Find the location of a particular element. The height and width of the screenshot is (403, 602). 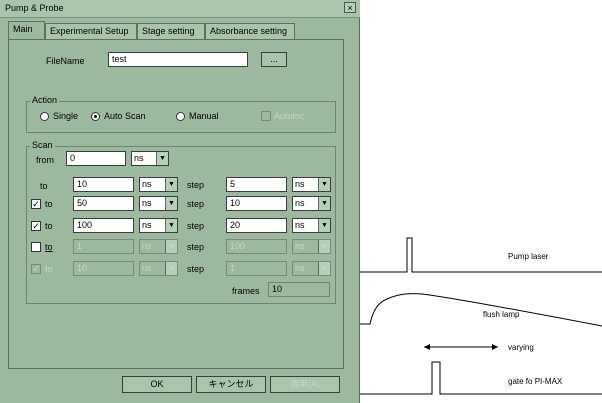

to-input-1: 10 is located at coordinates (103, 184).